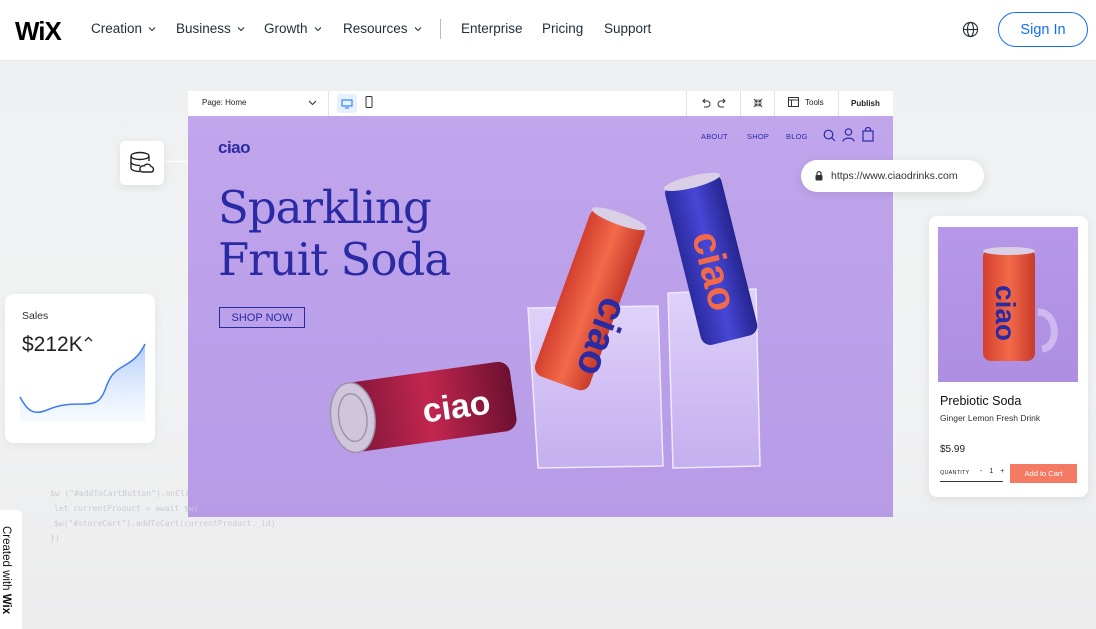 The width and height of the screenshot is (1096, 629). I want to click on sales-widget: Sales $212K, so click(80, 368).